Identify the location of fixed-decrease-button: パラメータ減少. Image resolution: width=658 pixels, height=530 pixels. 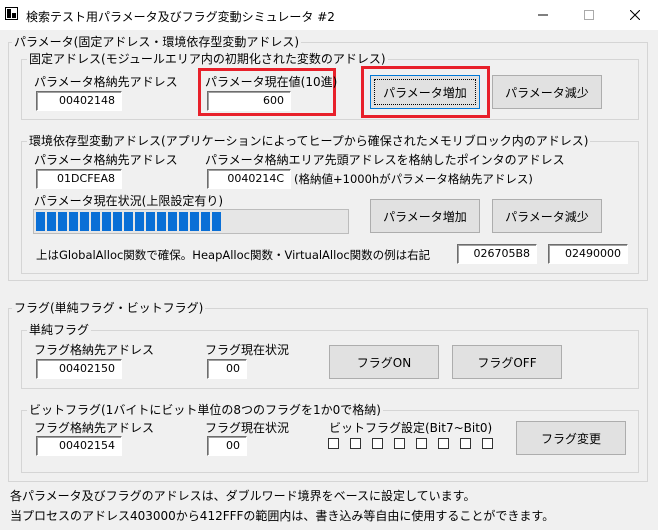
(547, 92).